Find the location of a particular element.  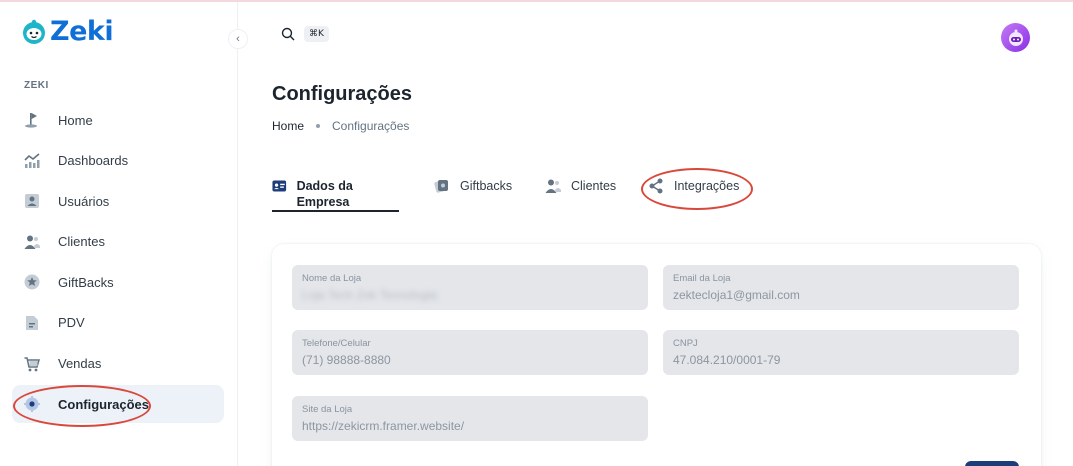

sidebar-item-label: Home is located at coordinates (75, 120).